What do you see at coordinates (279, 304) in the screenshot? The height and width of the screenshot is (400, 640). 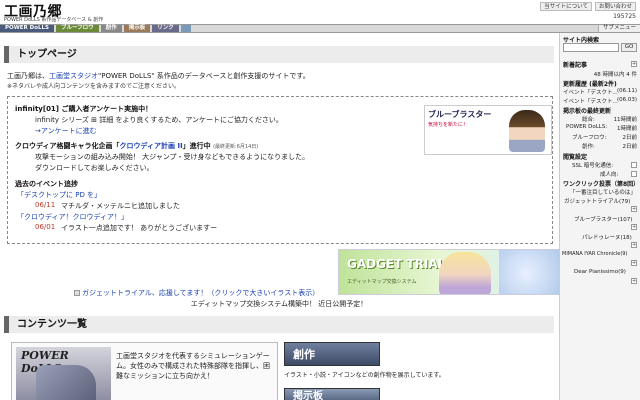 I see `editmap-note: エディットマップ交換システム構築中！ 近日公開予定！` at bounding box center [279, 304].